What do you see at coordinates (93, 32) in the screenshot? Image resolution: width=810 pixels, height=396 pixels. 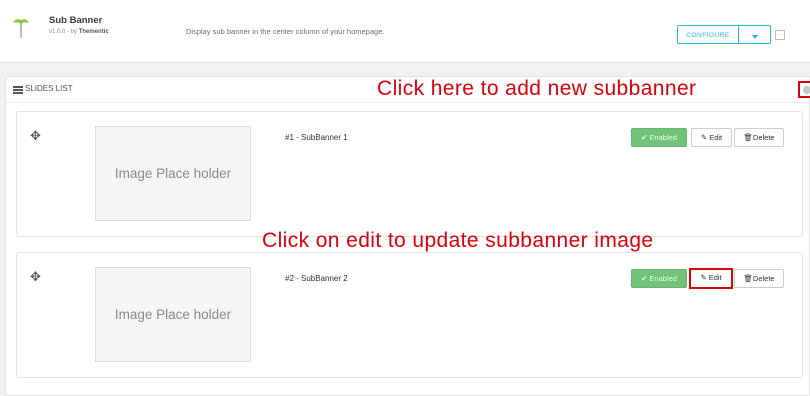 I see `module-author: Thementic` at bounding box center [93, 32].